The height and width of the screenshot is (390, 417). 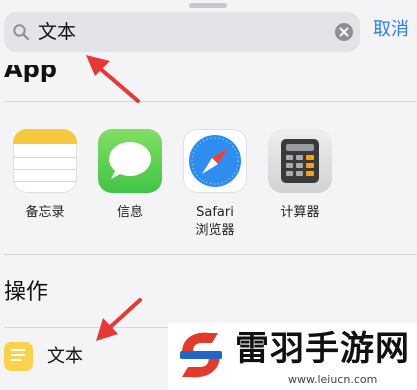 I want to click on section-divider-apps-bottom, so click(x=210, y=254).